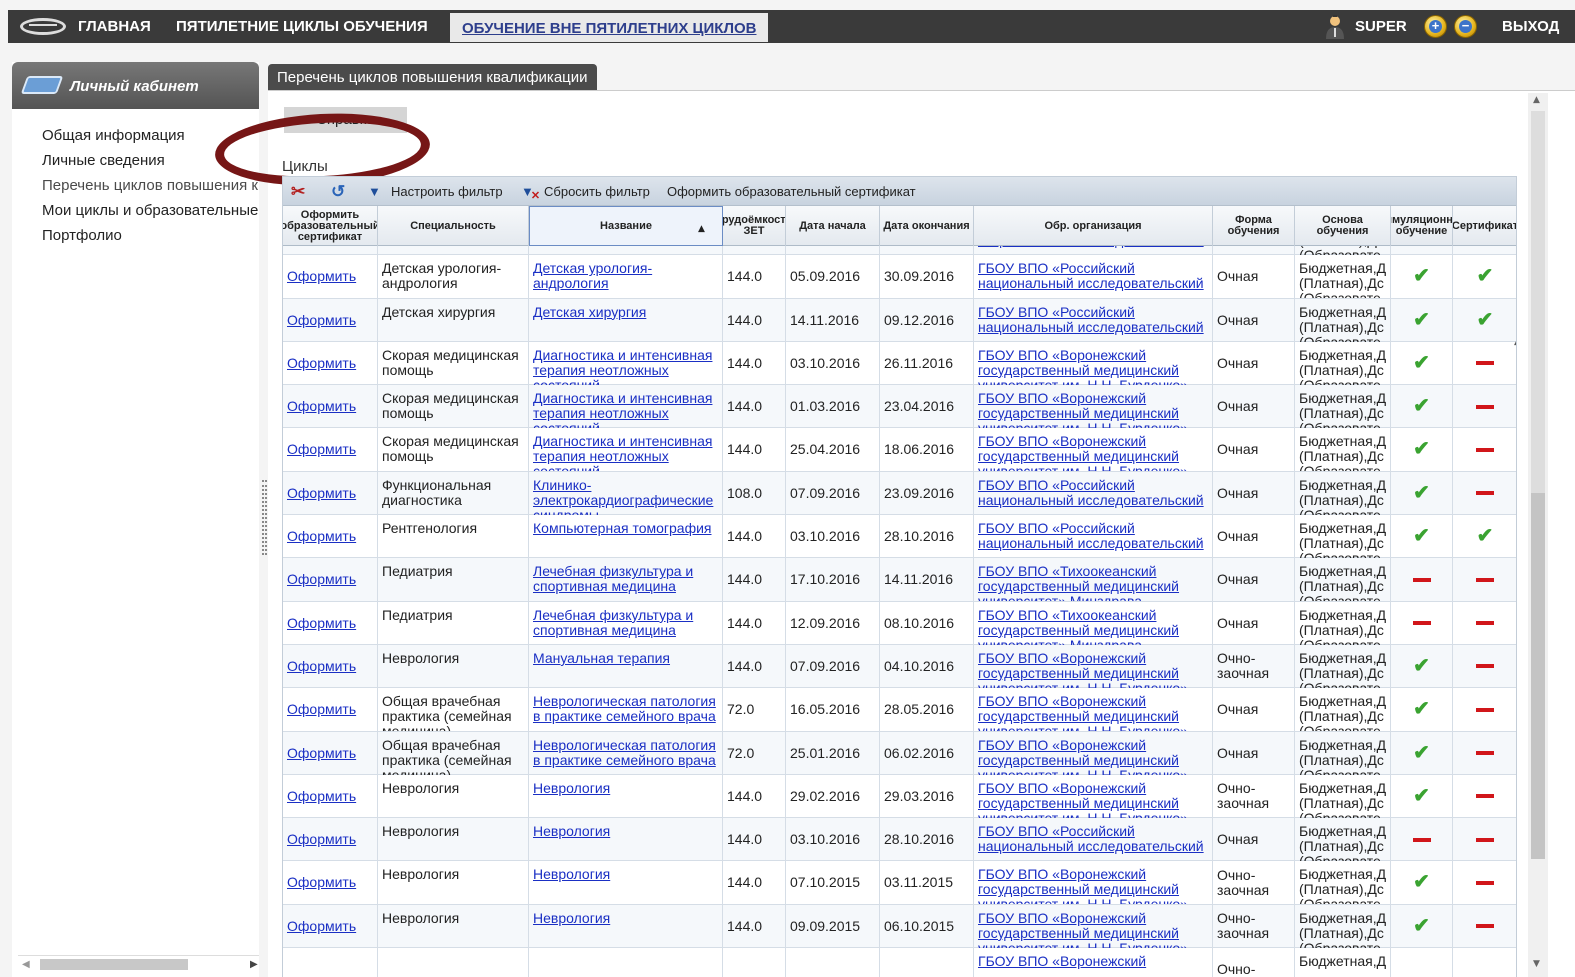 The image size is (1575, 977). Describe the element at coordinates (1422, 277) in the screenshot. I see `simulation-status: ✔` at that location.